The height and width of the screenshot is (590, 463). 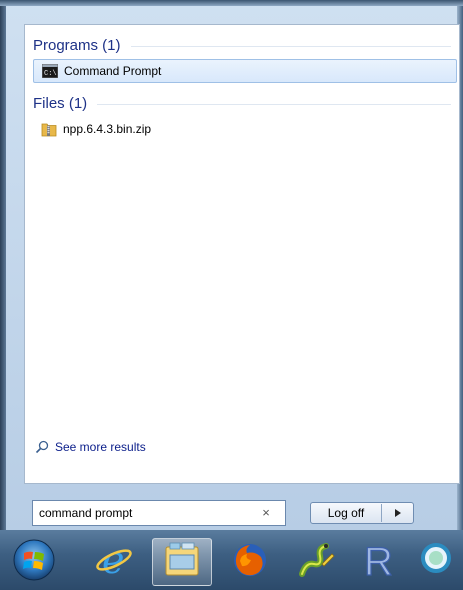 I want to click on taskbar-file-explorer, so click(x=182, y=562).